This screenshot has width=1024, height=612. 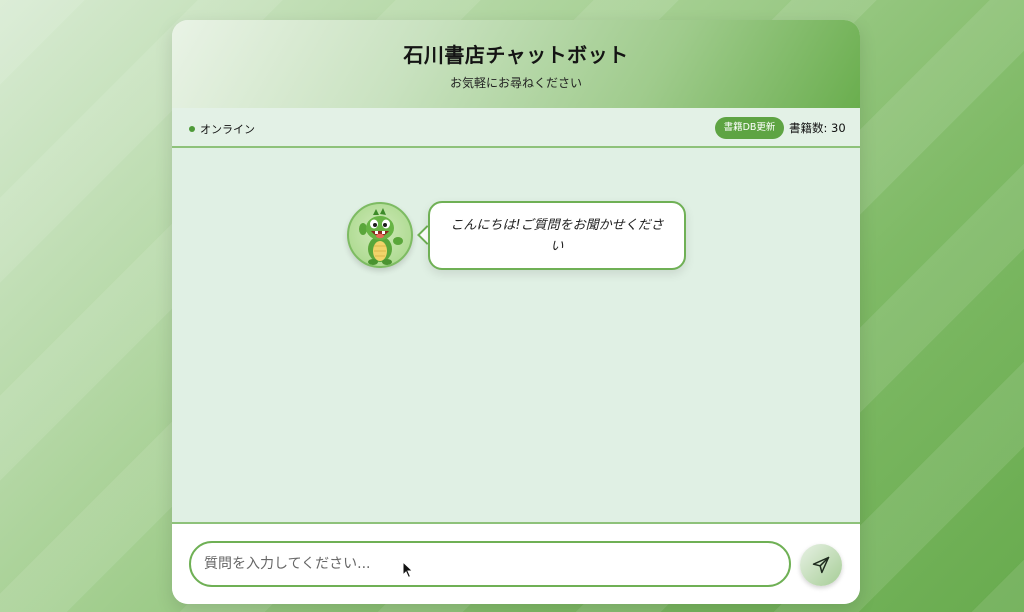 I want to click on book-count: 書籍数: 30, so click(x=817, y=128).